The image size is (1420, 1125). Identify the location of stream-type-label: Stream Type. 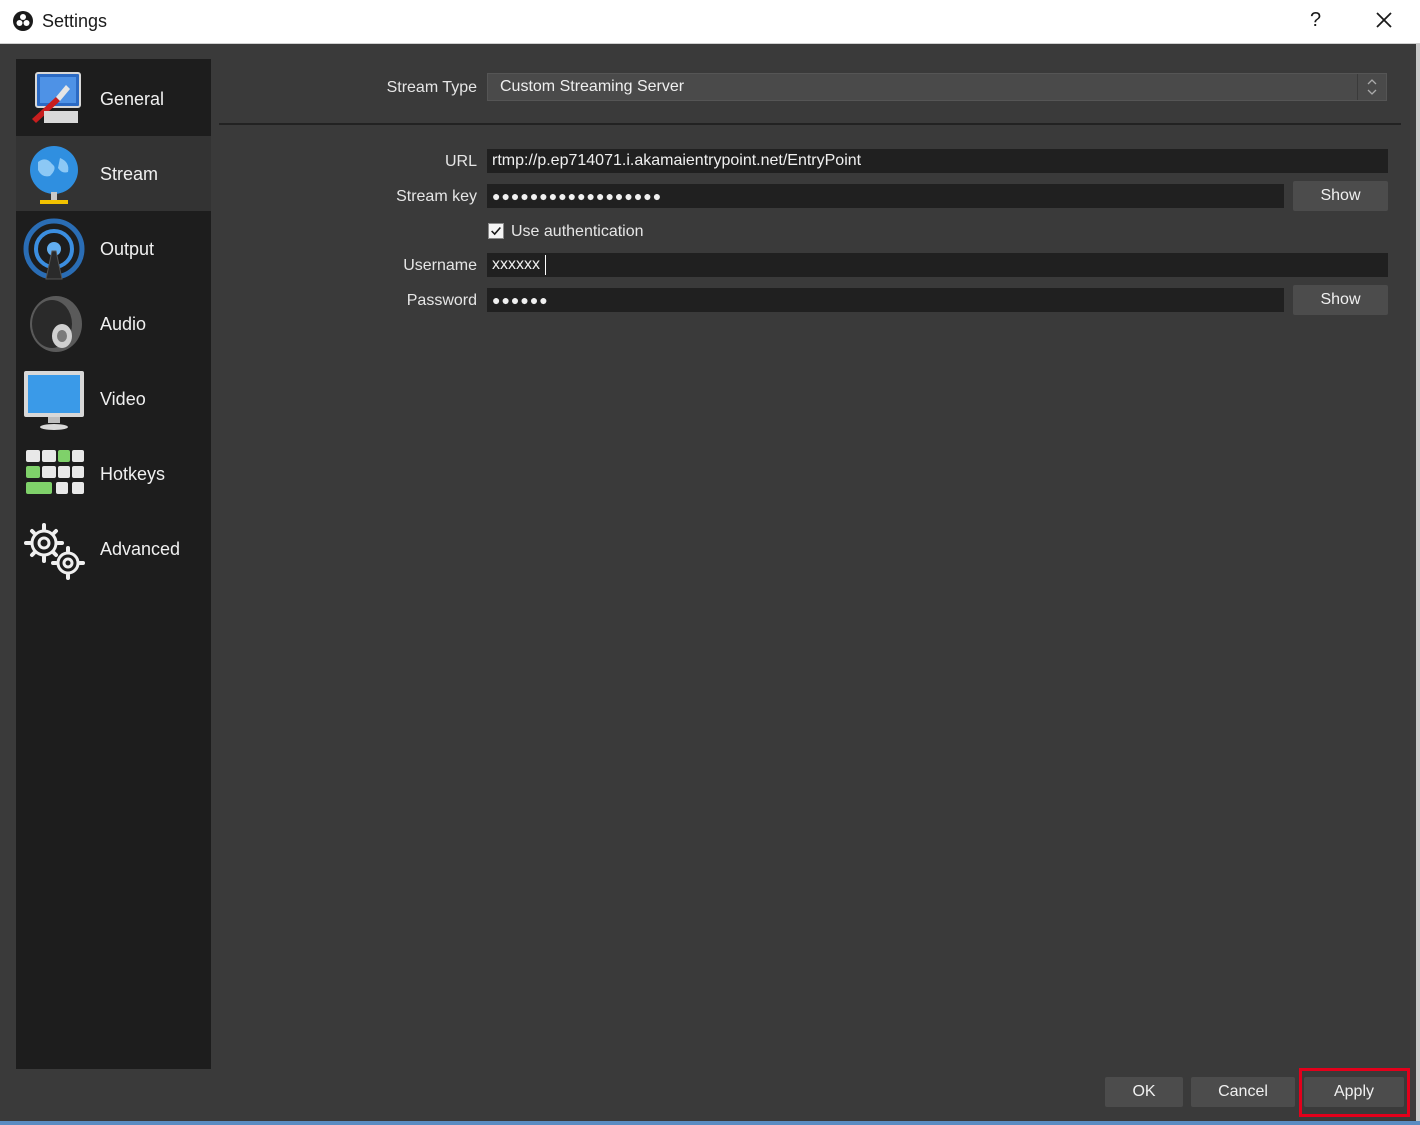
(431, 87).